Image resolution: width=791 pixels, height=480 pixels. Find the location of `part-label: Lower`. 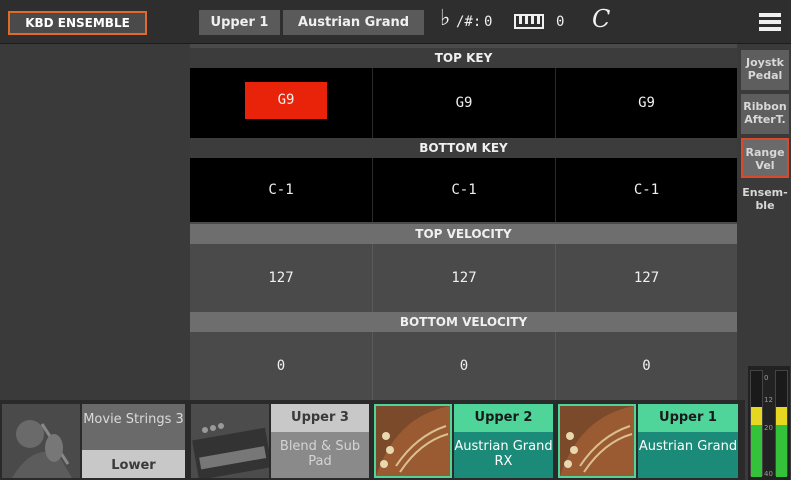

part-label: Lower is located at coordinates (133, 464).